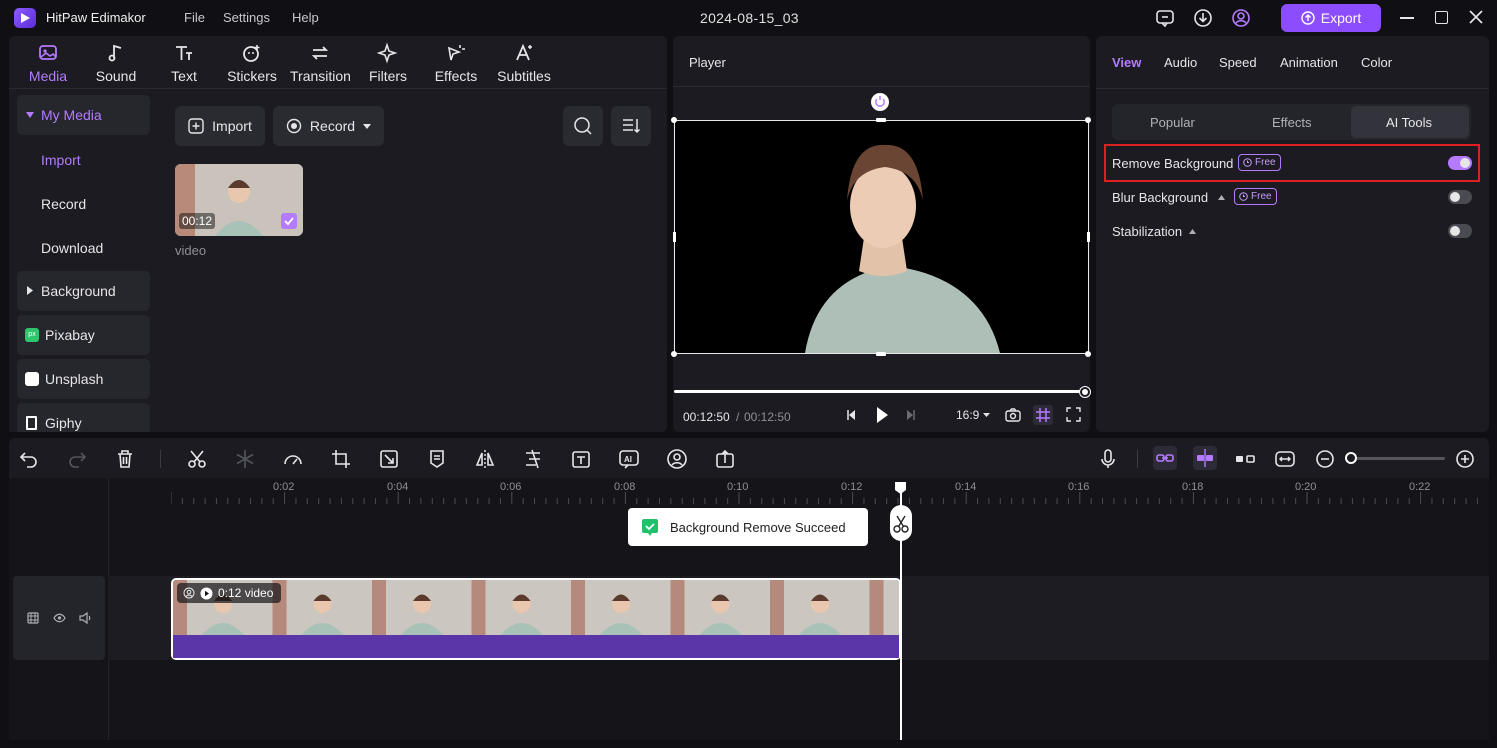 The image size is (1497, 748). What do you see at coordinates (1108, 459) in the screenshot?
I see `microphone-icon` at bounding box center [1108, 459].